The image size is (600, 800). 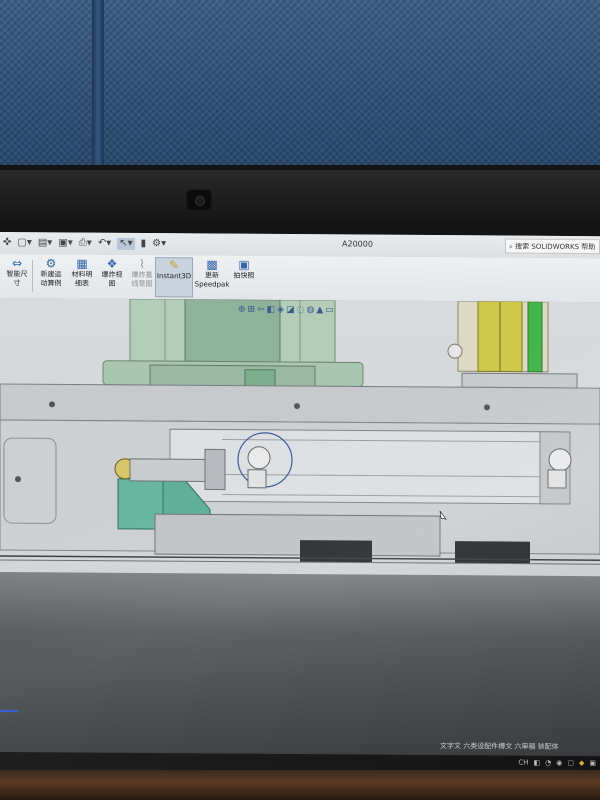 What do you see at coordinates (82, 279) in the screenshot?
I see `ribbon-label: 材料明 细表` at bounding box center [82, 279].